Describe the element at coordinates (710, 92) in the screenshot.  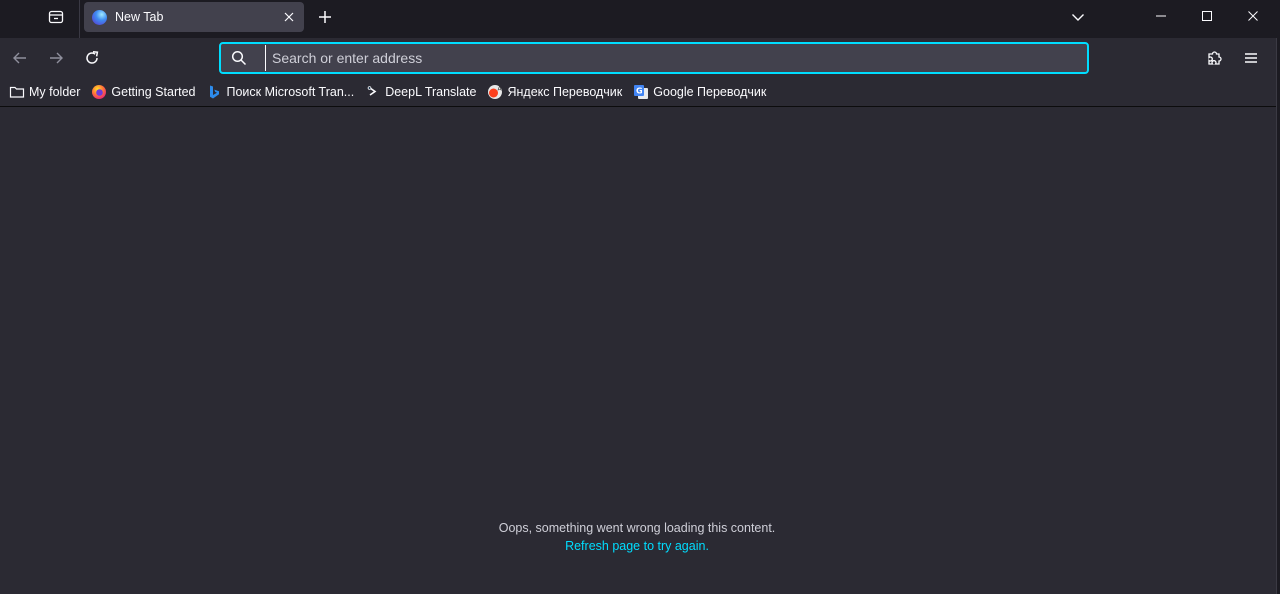
I see `bookmark-label: Google Переводчик` at that location.